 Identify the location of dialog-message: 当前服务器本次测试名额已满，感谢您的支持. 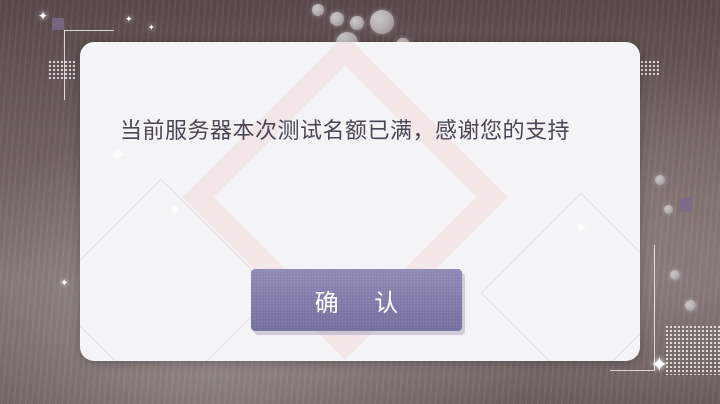
(345, 131).